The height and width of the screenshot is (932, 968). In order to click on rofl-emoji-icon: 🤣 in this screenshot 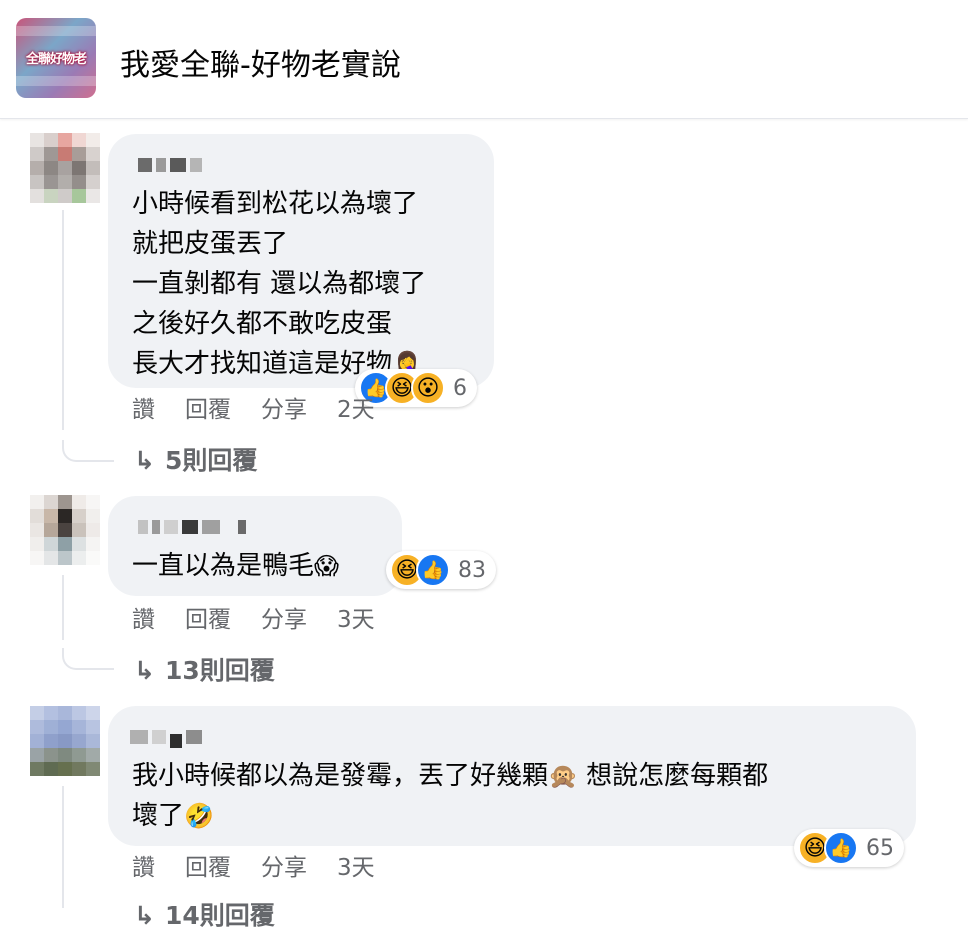, I will do `click(199, 816)`.